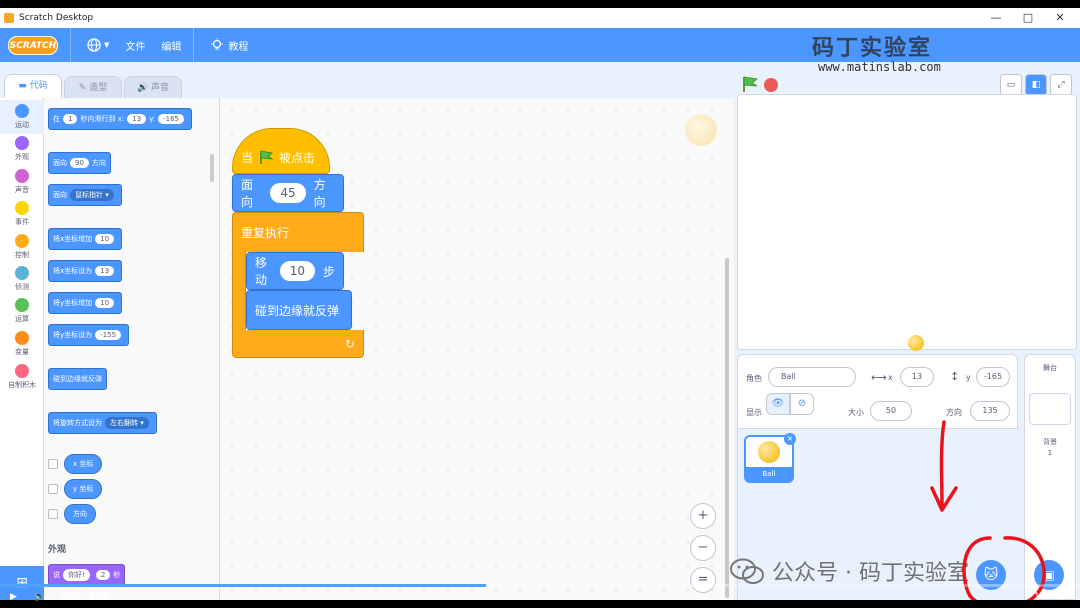 The image size is (1080, 608). What do you see at coordinates (916, 343) in the screenshot?
I see `ball-sprite` at bounding box center [916, 343].